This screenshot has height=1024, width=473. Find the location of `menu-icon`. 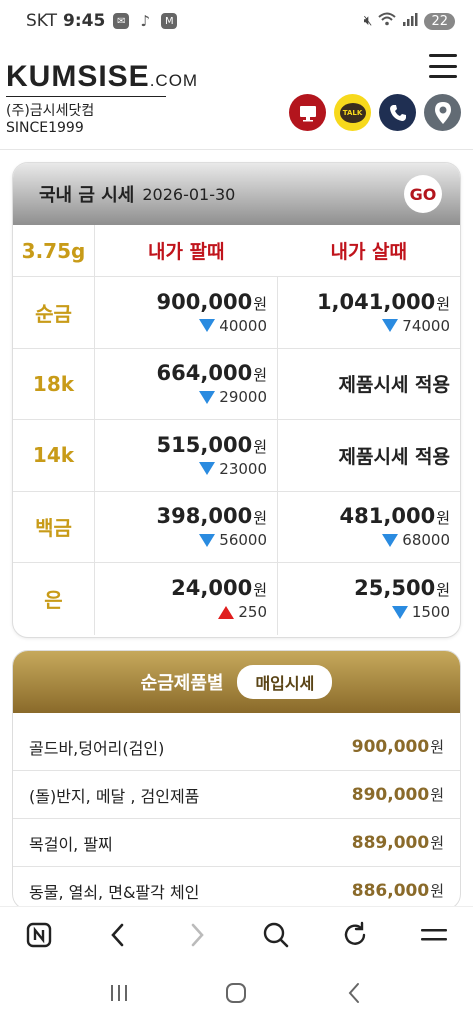

menu-icon is located at coordinates (434, 935).